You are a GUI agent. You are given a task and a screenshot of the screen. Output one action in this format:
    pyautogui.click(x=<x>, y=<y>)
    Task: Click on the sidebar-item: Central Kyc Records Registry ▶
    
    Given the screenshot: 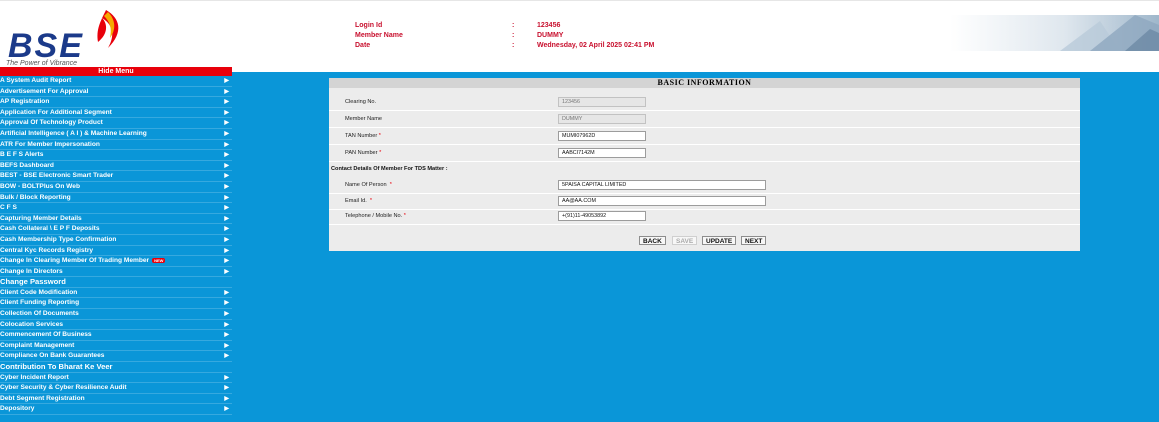 What is the action you would take?
    pyautogui.click(x=116, y=251)
    